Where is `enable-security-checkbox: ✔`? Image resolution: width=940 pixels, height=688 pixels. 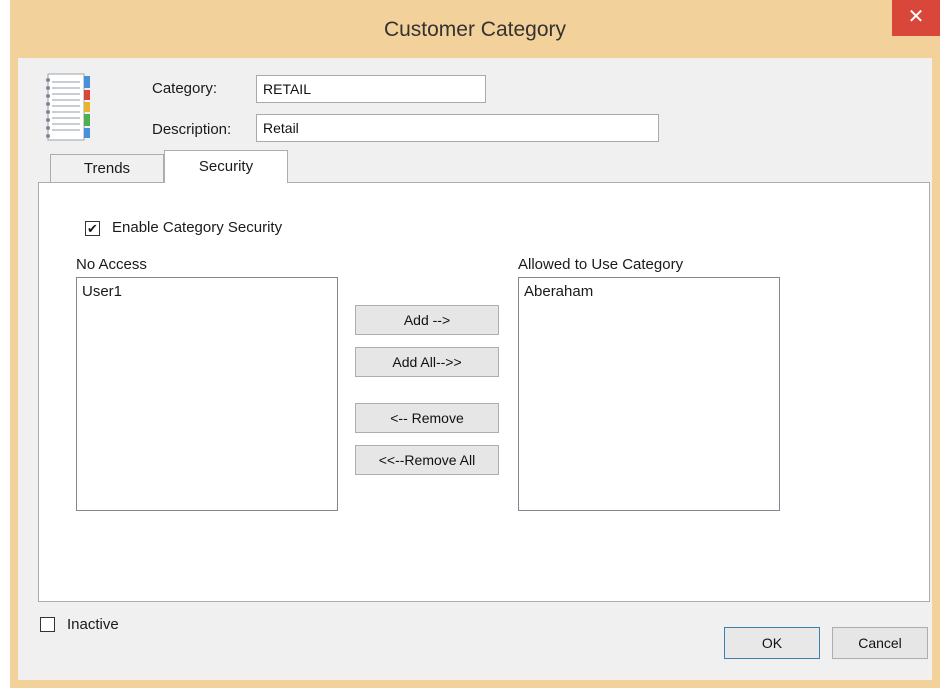
enable-security-checkbox: ✔ is located at coordinates (92, 228).